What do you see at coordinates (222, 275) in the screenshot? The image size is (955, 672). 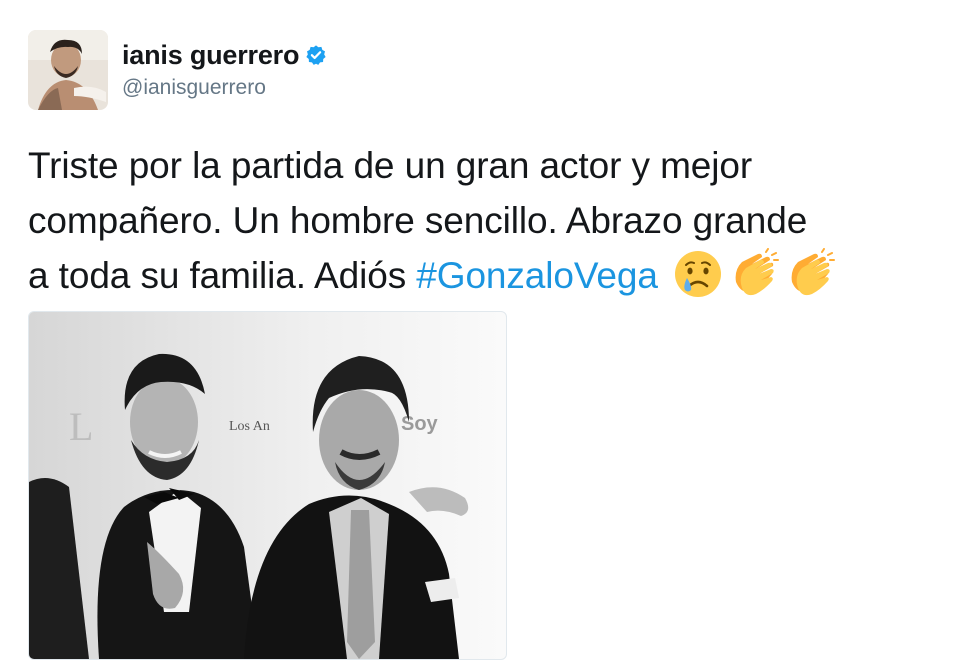 I see `tweet-text-line-3: a toda su familia. Adiós` at bounding box center [222, 275].